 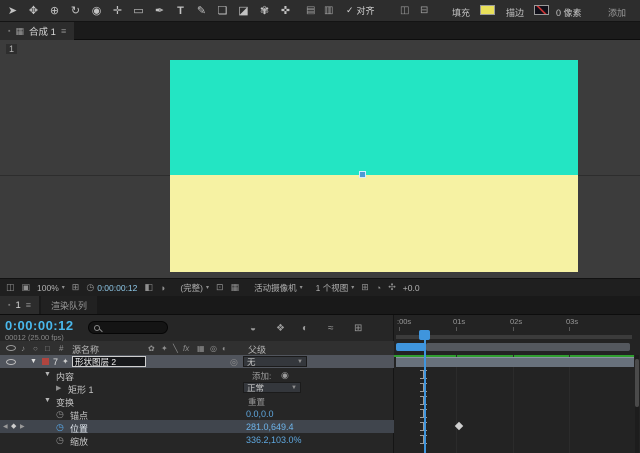 I want to click on composition-panel-tab: ▪ ▦ 合成 1 ≡, so click(x=37, y=31).